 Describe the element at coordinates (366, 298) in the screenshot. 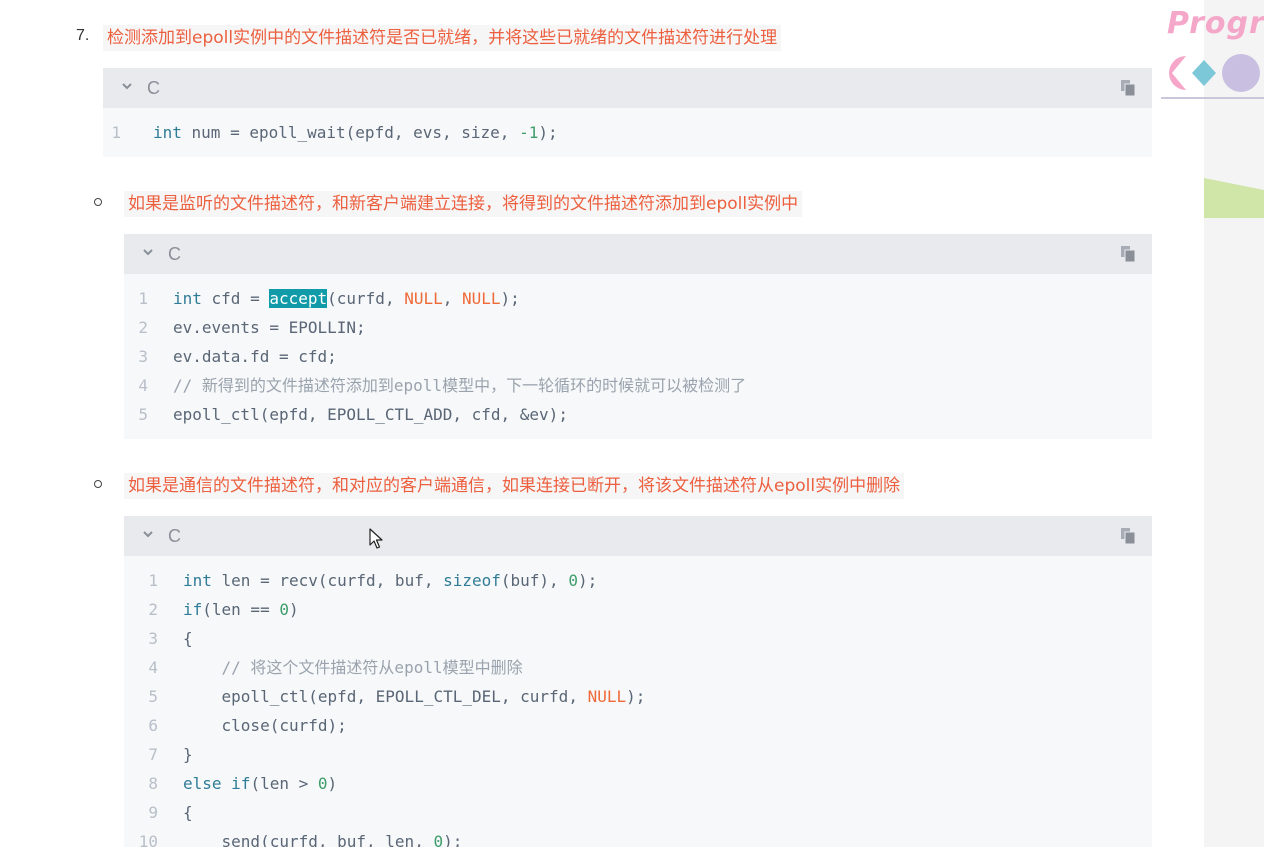

I see `code-token: (curfd,` at that location.